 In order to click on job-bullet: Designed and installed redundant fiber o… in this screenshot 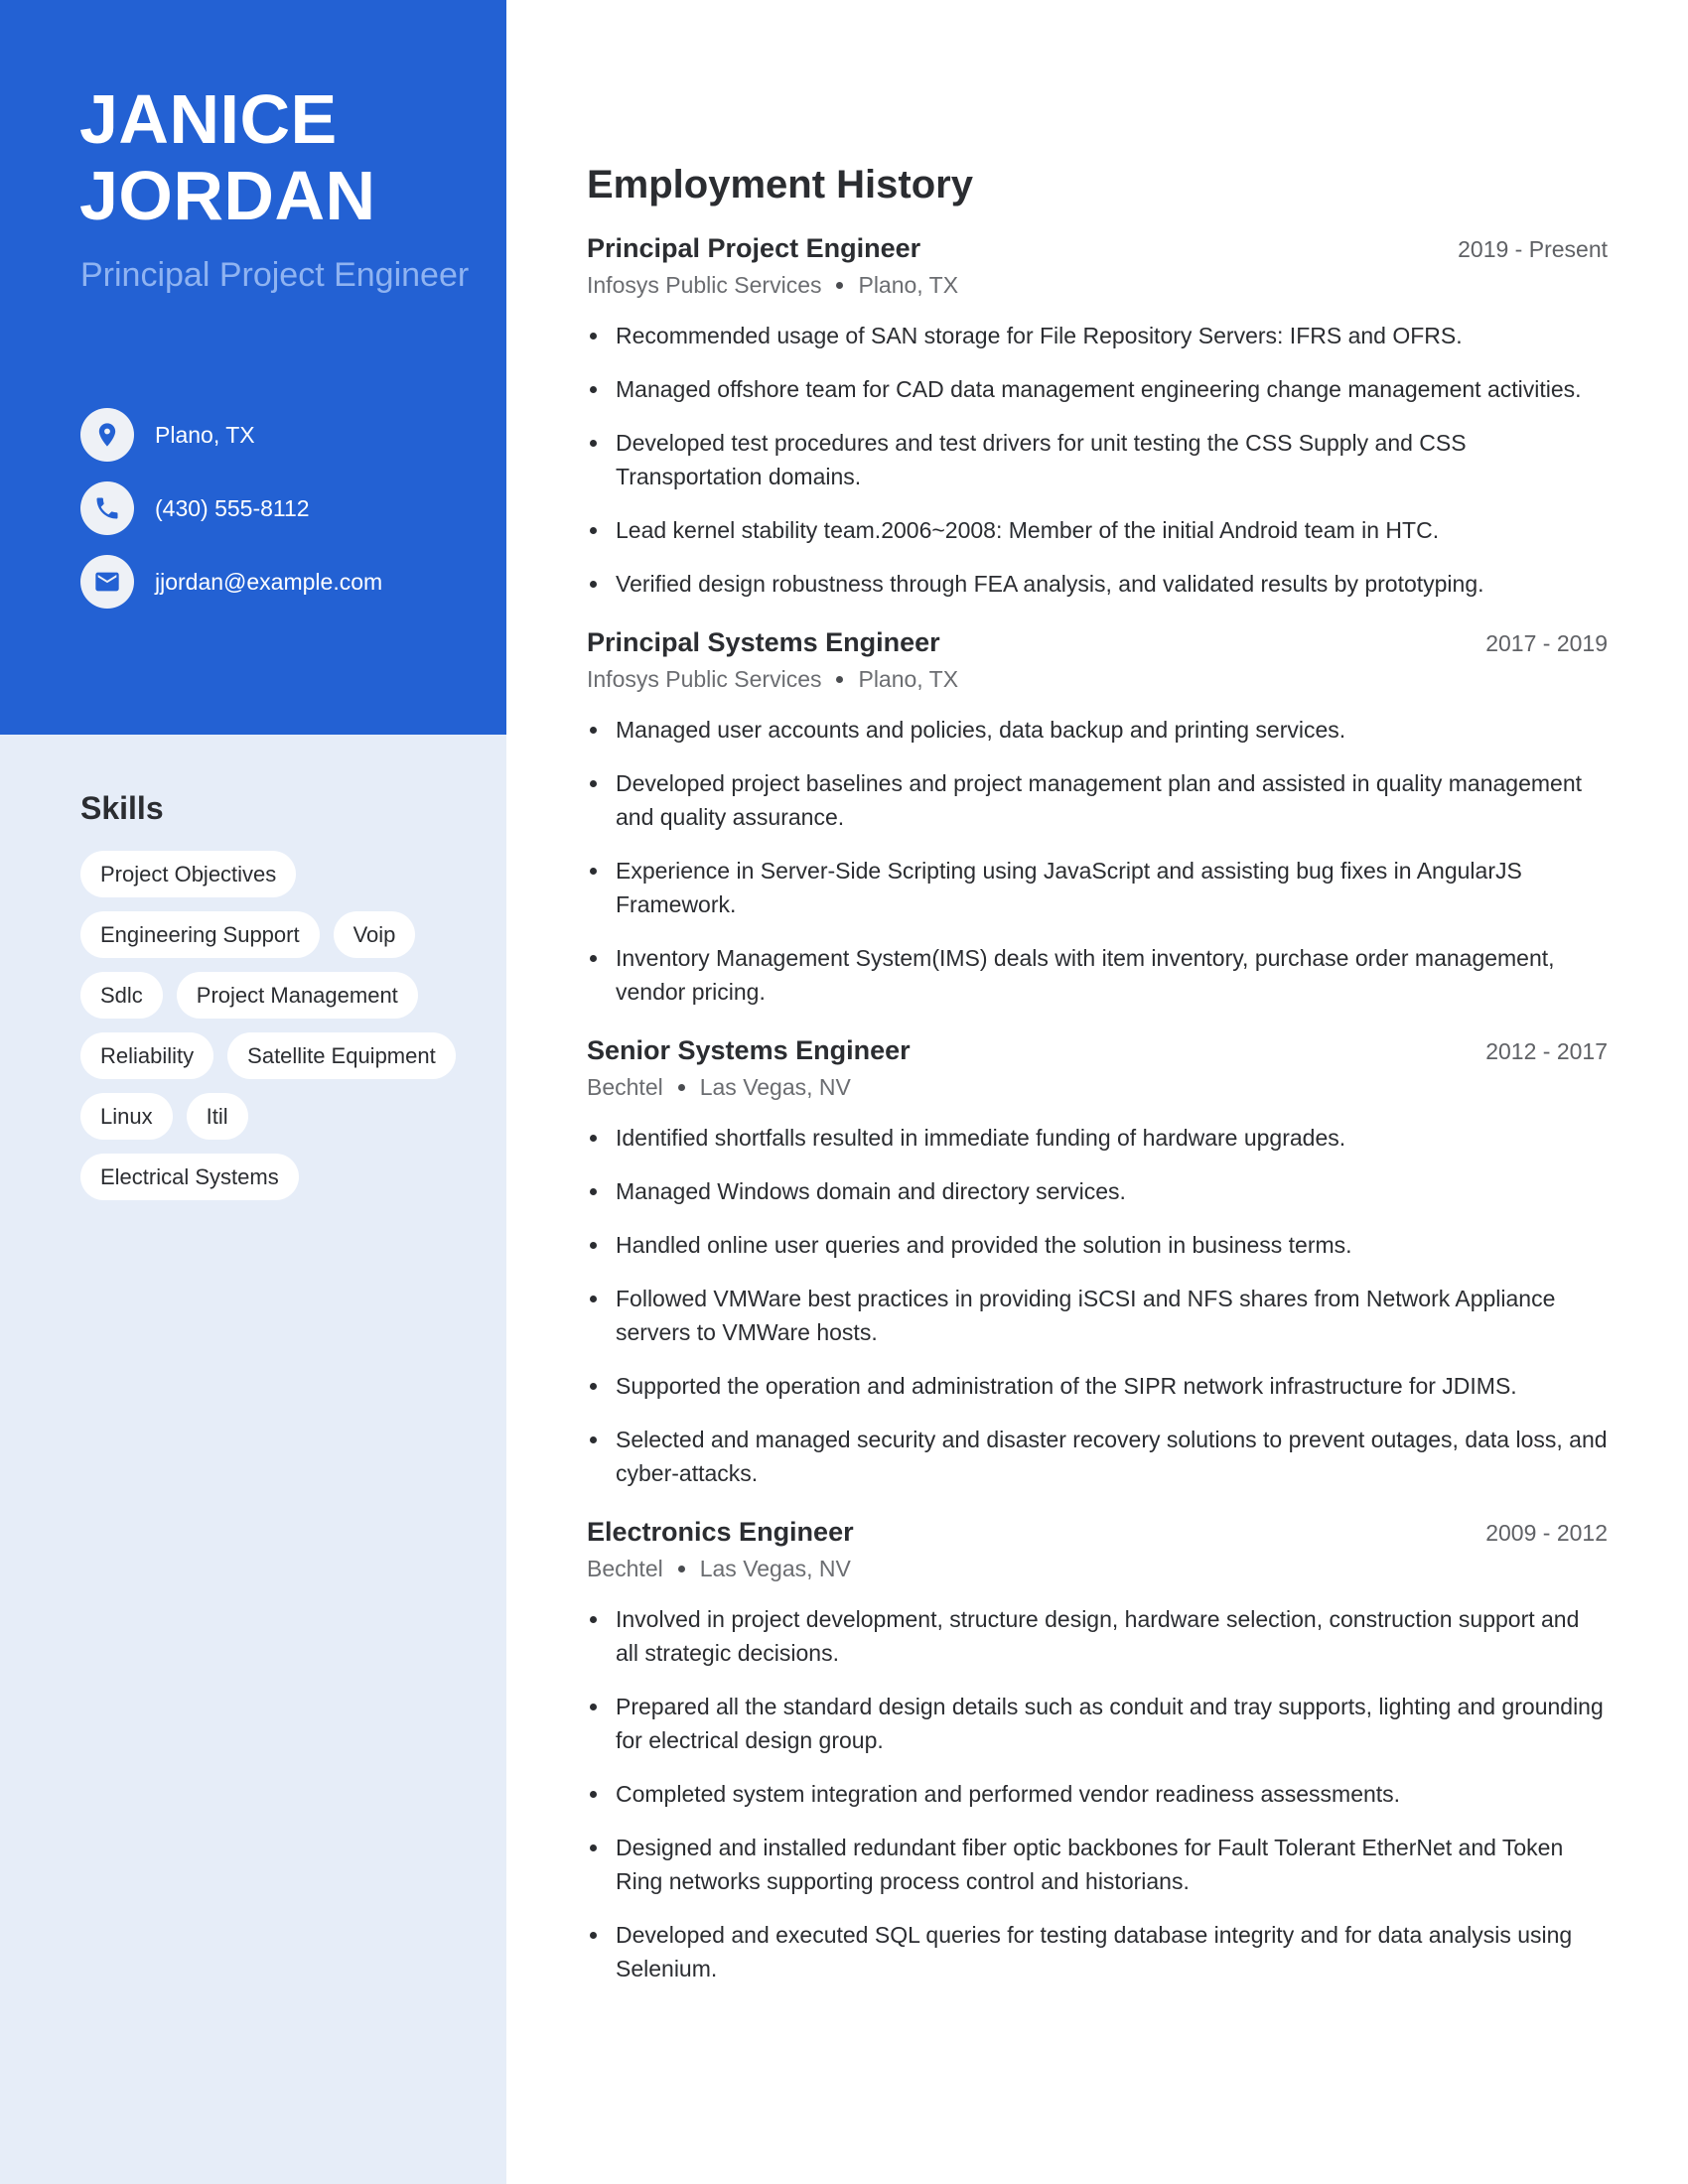, I will do `click(1097, 1864)`.